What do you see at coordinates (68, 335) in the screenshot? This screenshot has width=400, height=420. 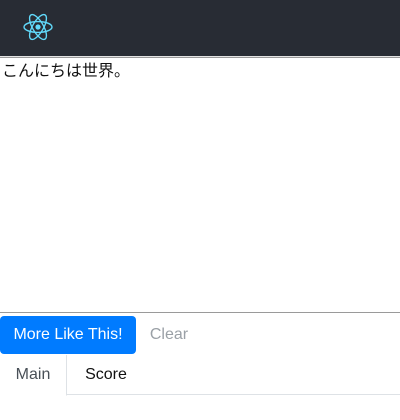 I see `more-like-this-button: More Like This!` at bounding box center [68, 335].